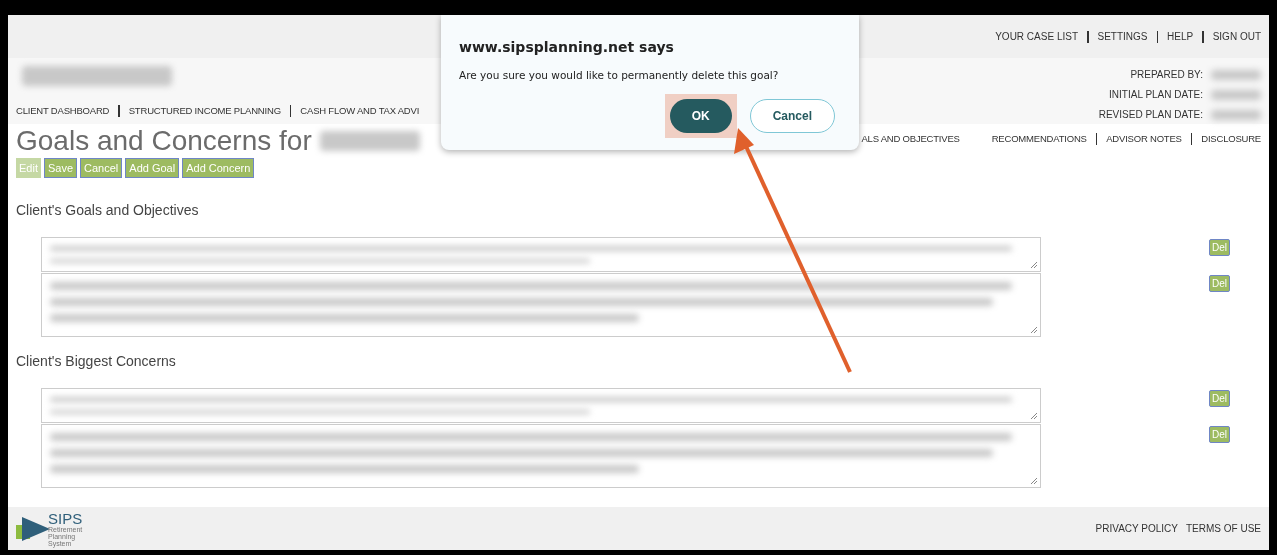  I want to click on nav-link: DISCLOSURE, so click(1231, 139).